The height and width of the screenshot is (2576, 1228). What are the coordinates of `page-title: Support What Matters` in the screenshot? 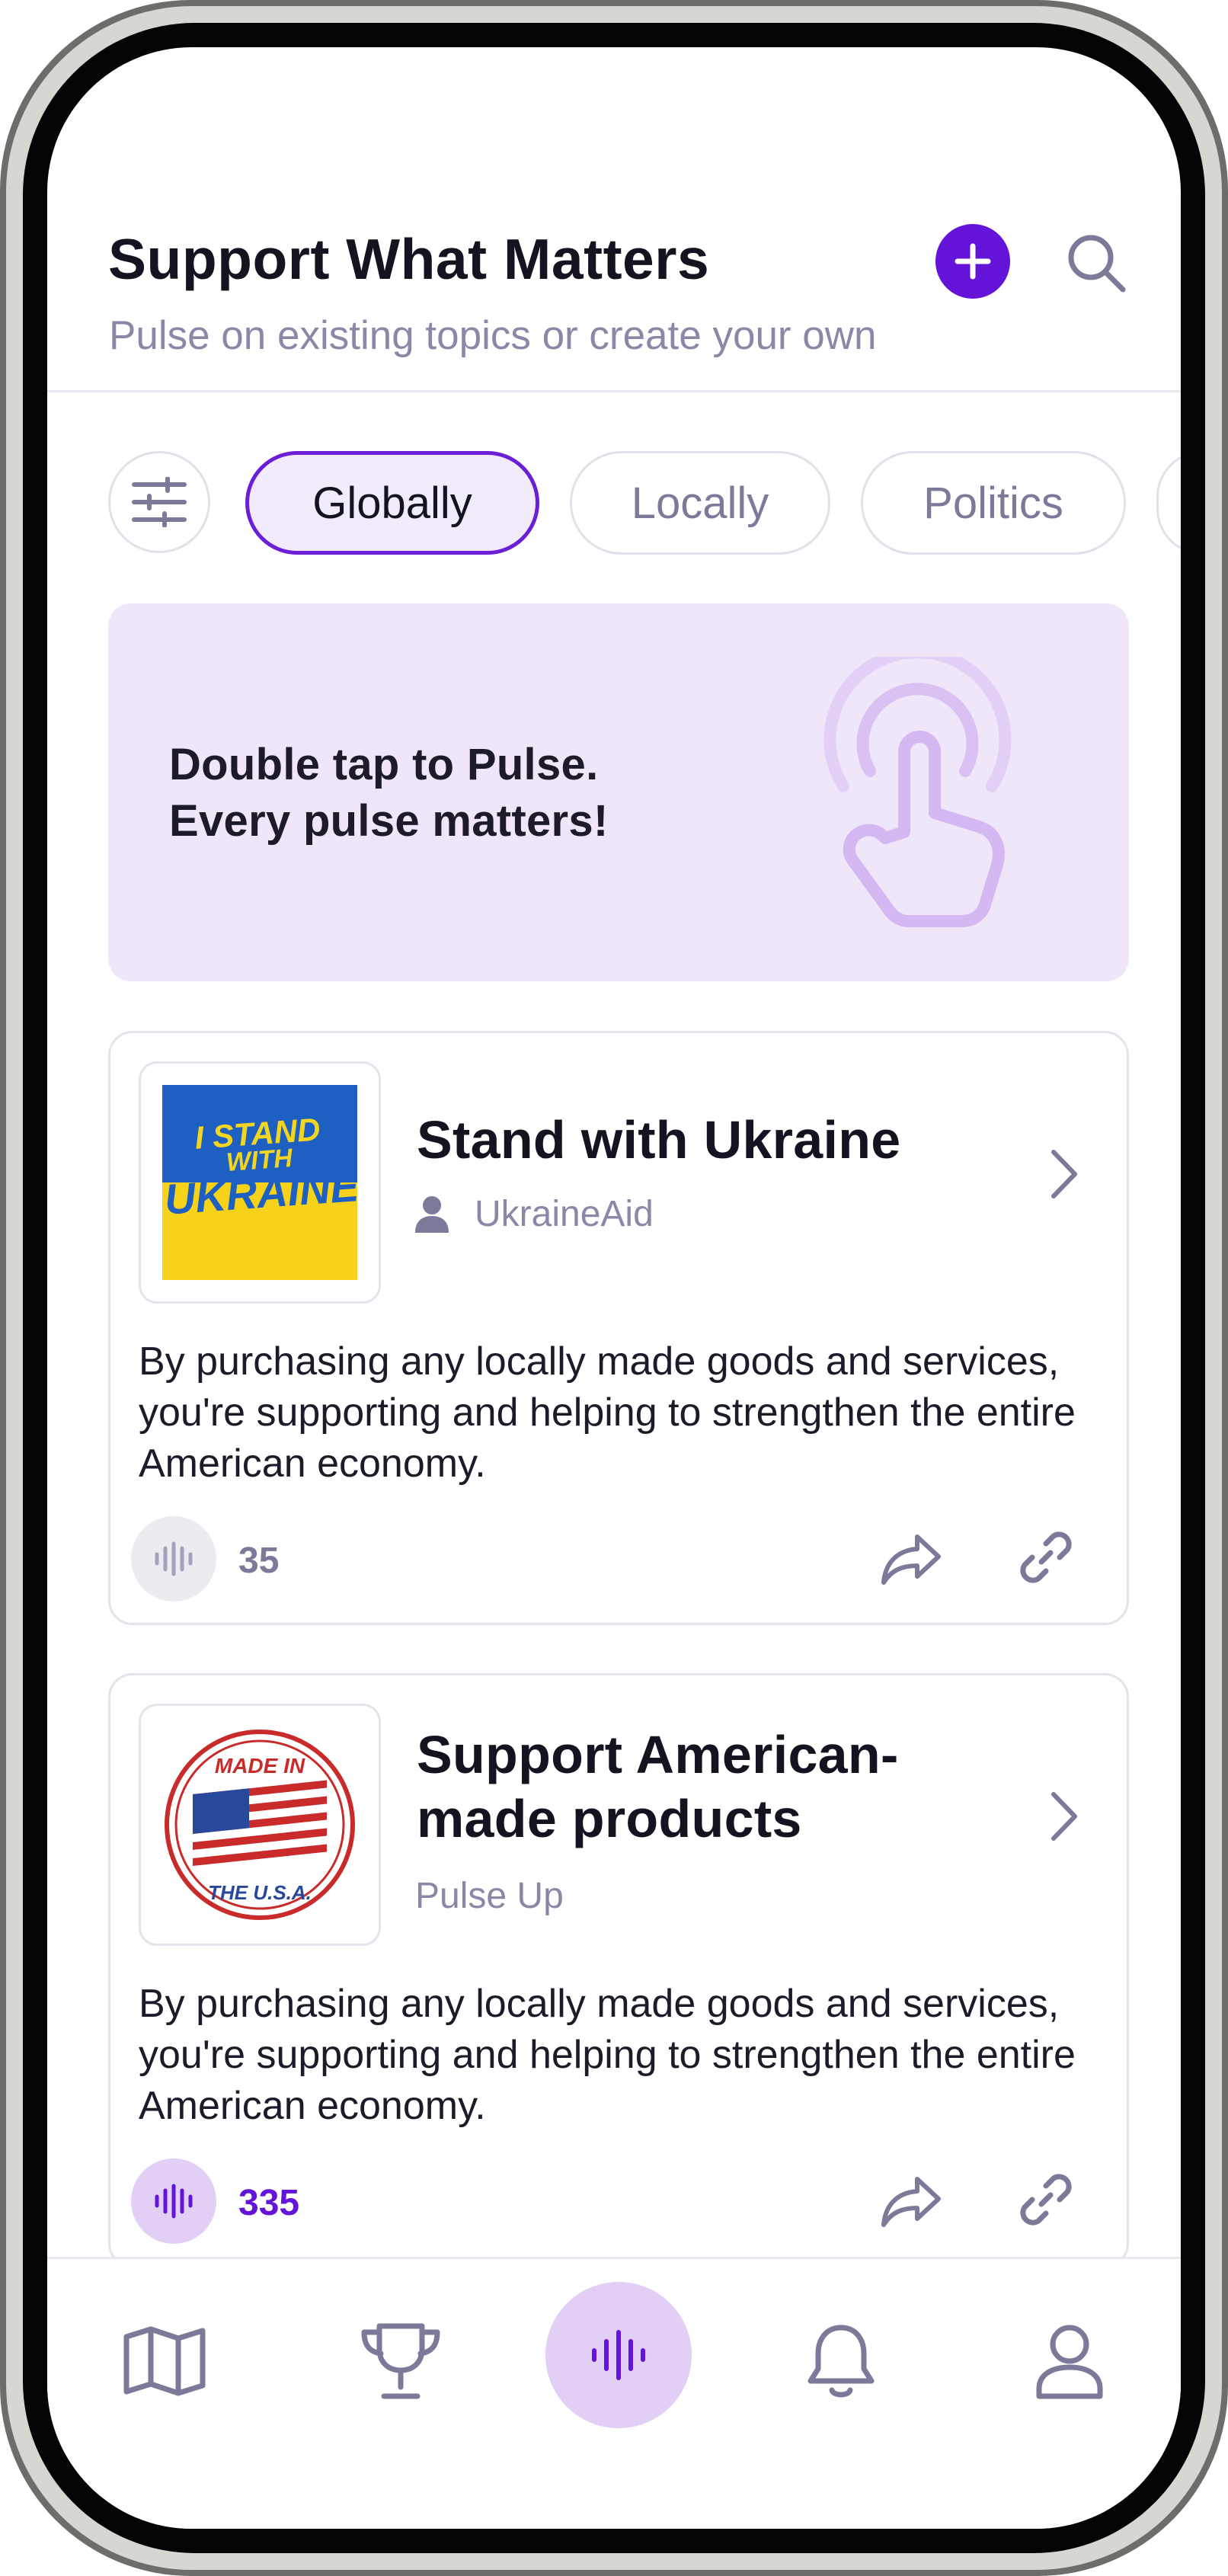 It's located at (409, 259).